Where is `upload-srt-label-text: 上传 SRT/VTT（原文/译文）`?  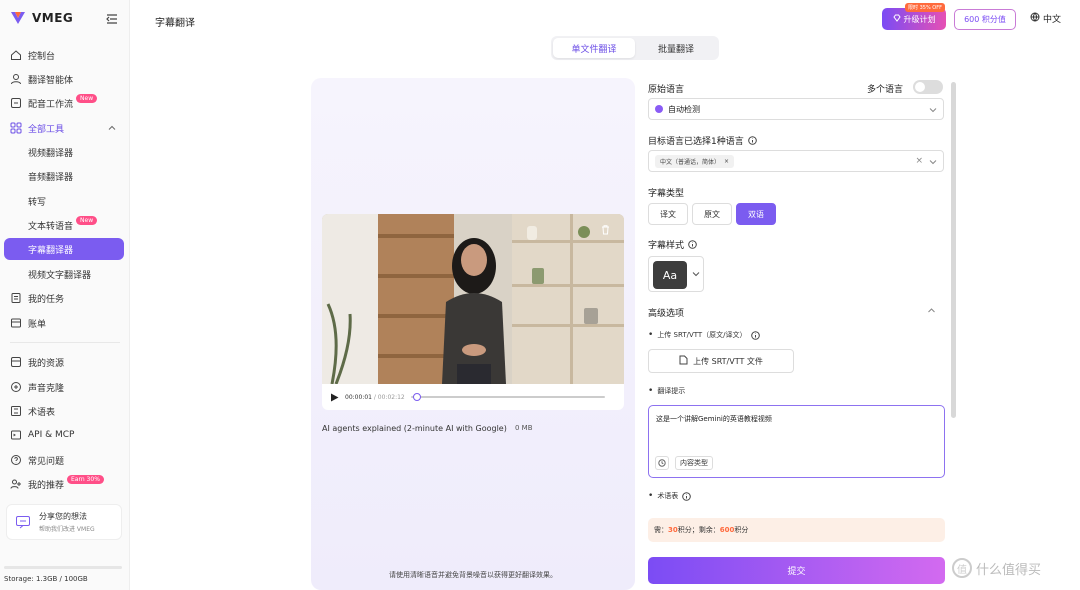 upload-srt-label-text: 上传 SRT/VTT（原文/译文） is located at coordinates (702, 335).